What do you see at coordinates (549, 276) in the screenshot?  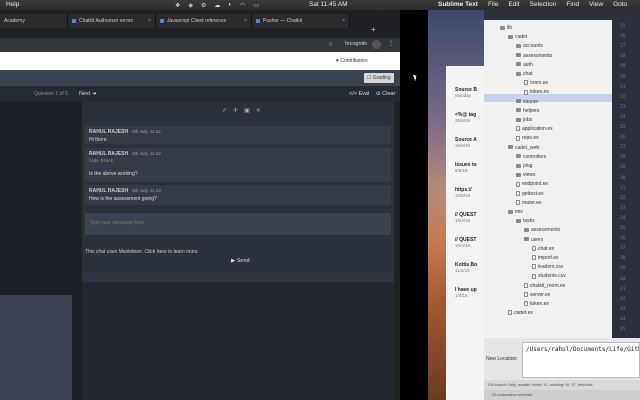 I see `tree-file: students.csv` at bounding box center [549, 276].